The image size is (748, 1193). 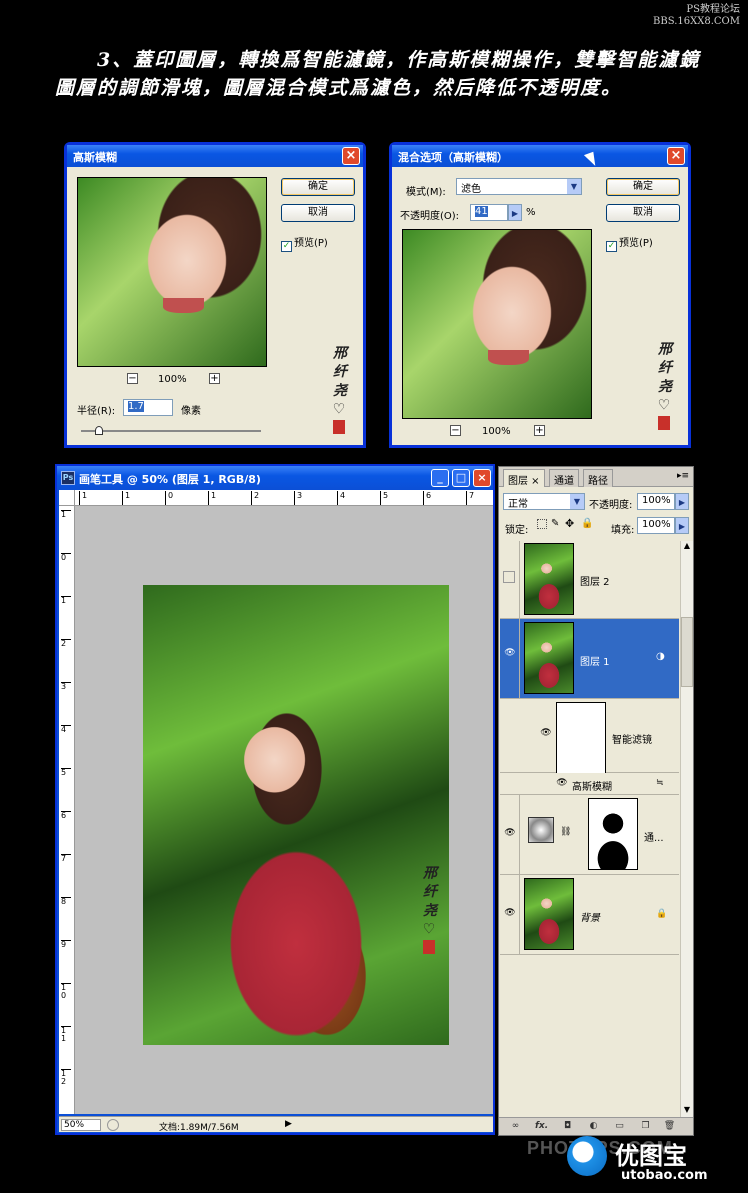 I want to click on scroll-thumb, so click(x=687, y=652).